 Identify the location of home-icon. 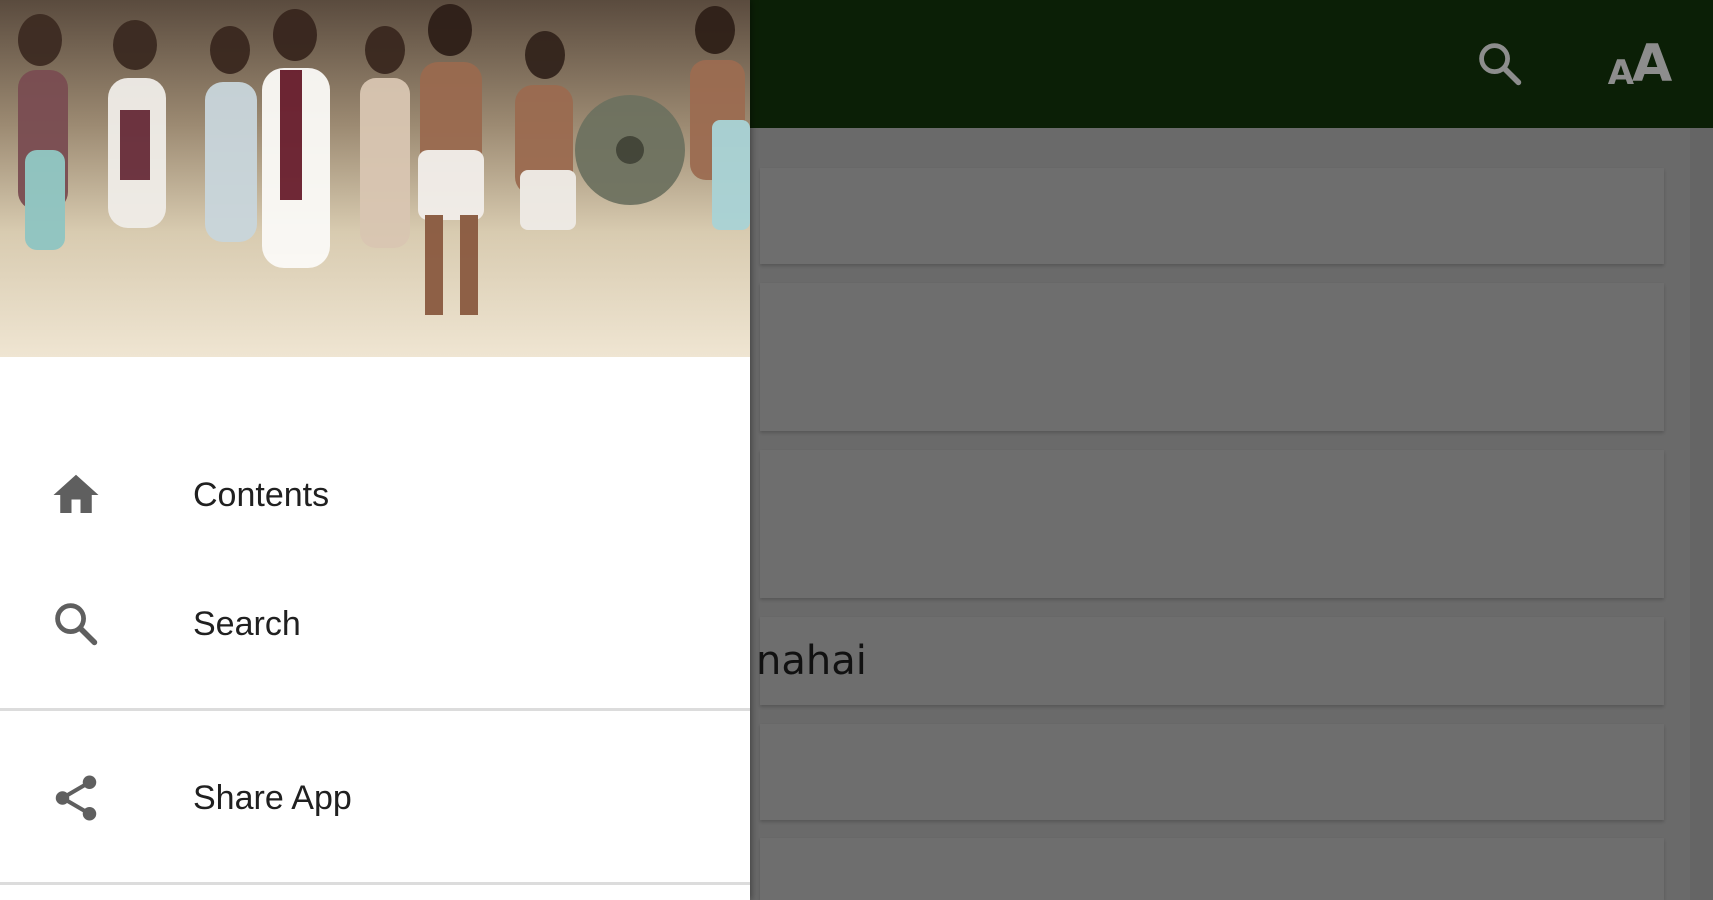
(76, 495).